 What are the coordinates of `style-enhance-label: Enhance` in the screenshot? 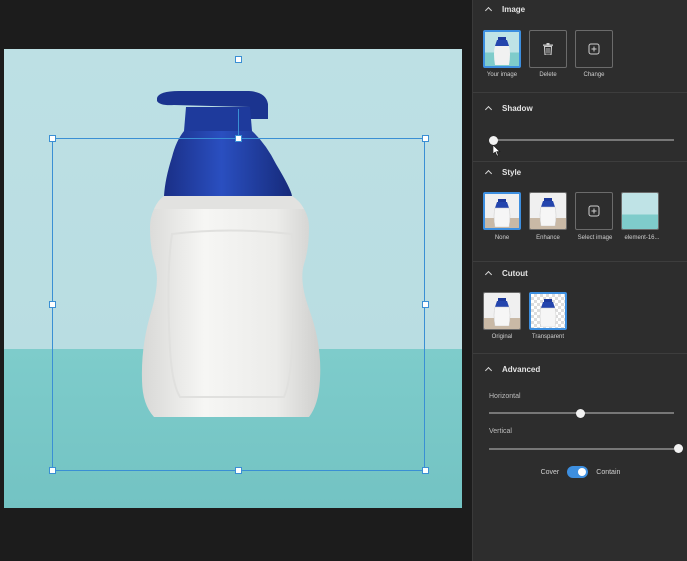 It's located at (548, 238).